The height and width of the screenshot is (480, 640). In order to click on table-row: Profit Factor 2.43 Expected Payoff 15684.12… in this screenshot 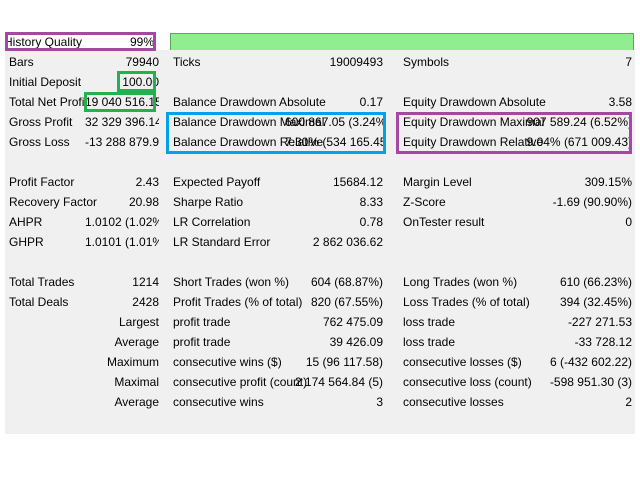, I will do `click(320, 182)`.